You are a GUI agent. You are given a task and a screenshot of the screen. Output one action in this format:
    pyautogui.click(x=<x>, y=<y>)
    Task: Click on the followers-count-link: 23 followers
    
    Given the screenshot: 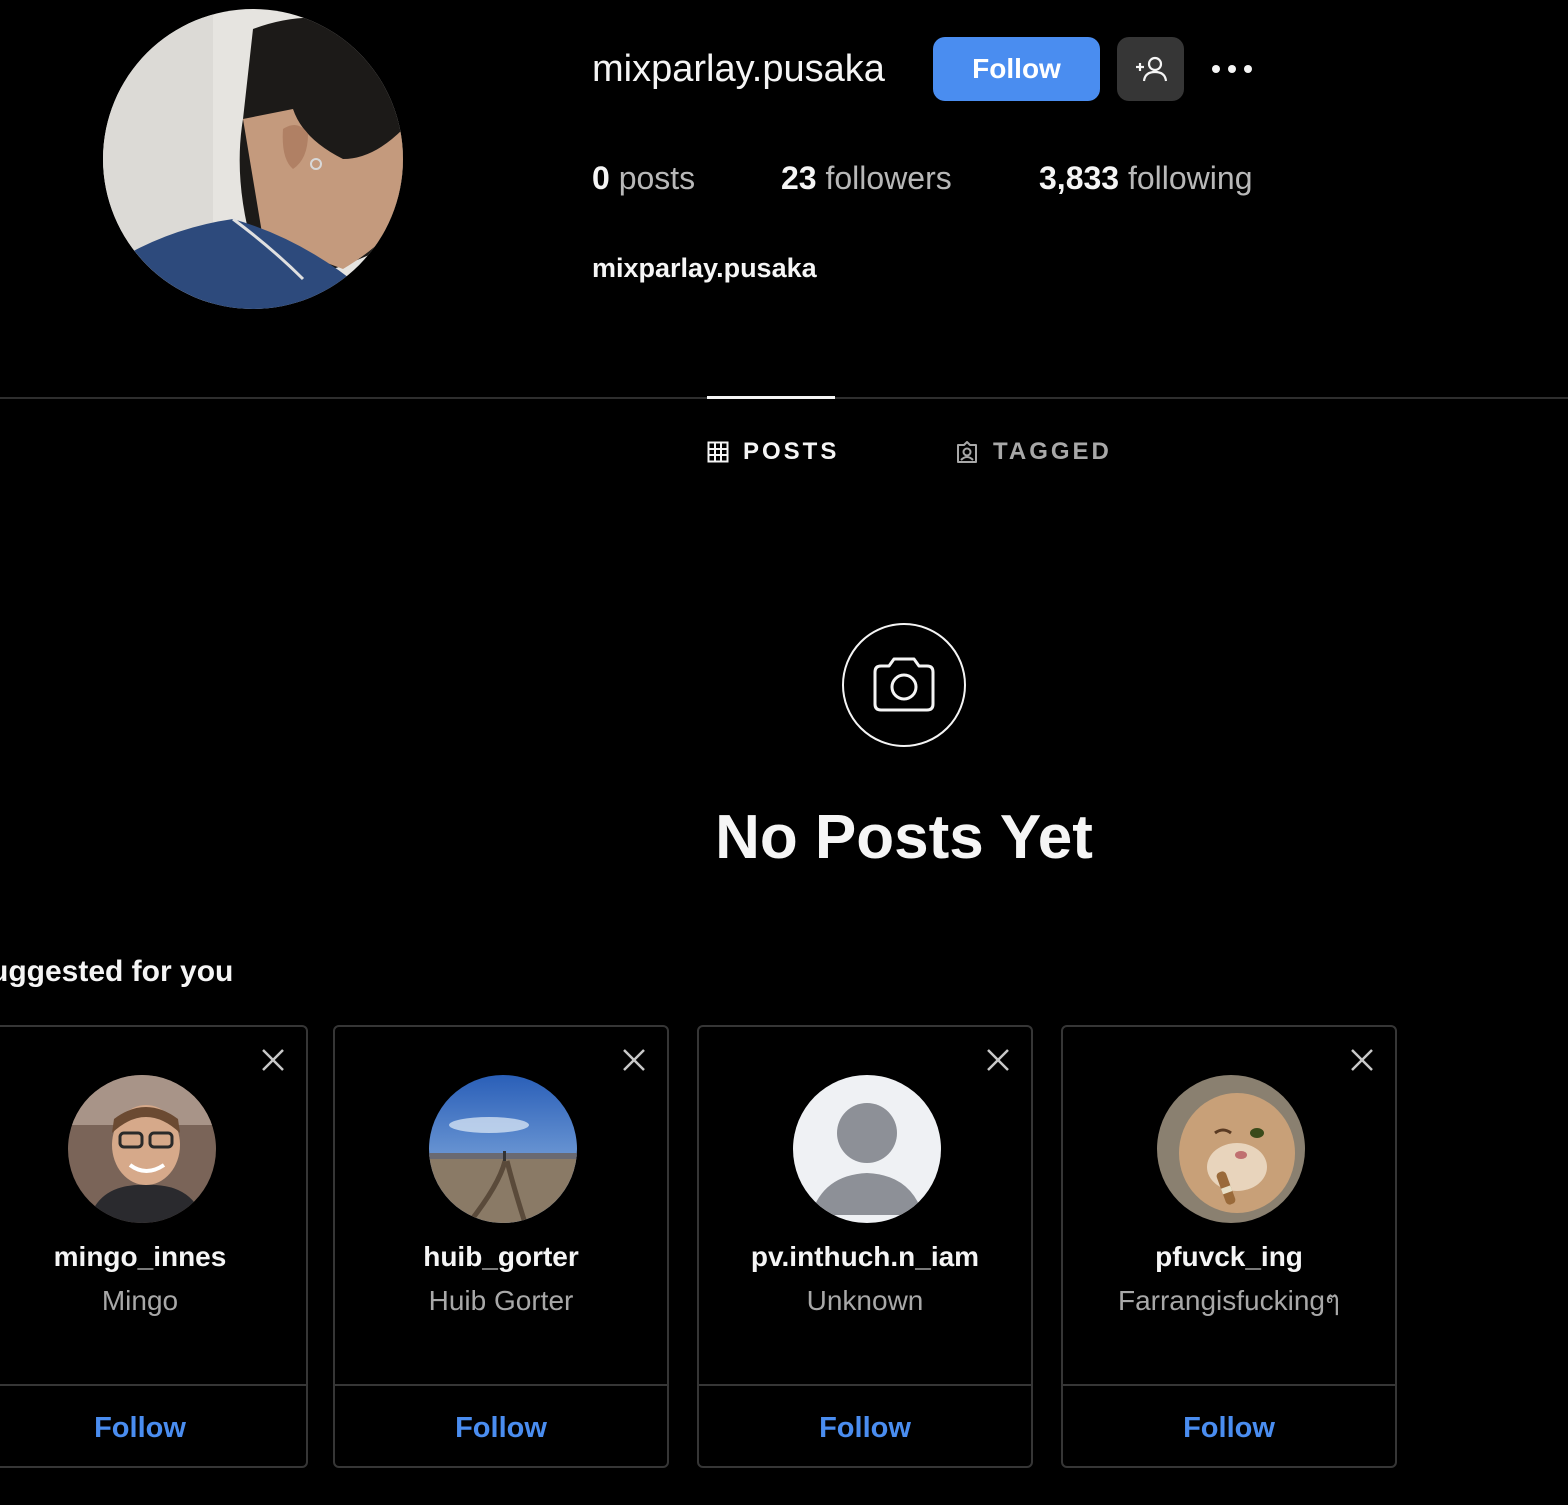 What is the action you would take?
    pyautogui.click(x=866, y=178)
    